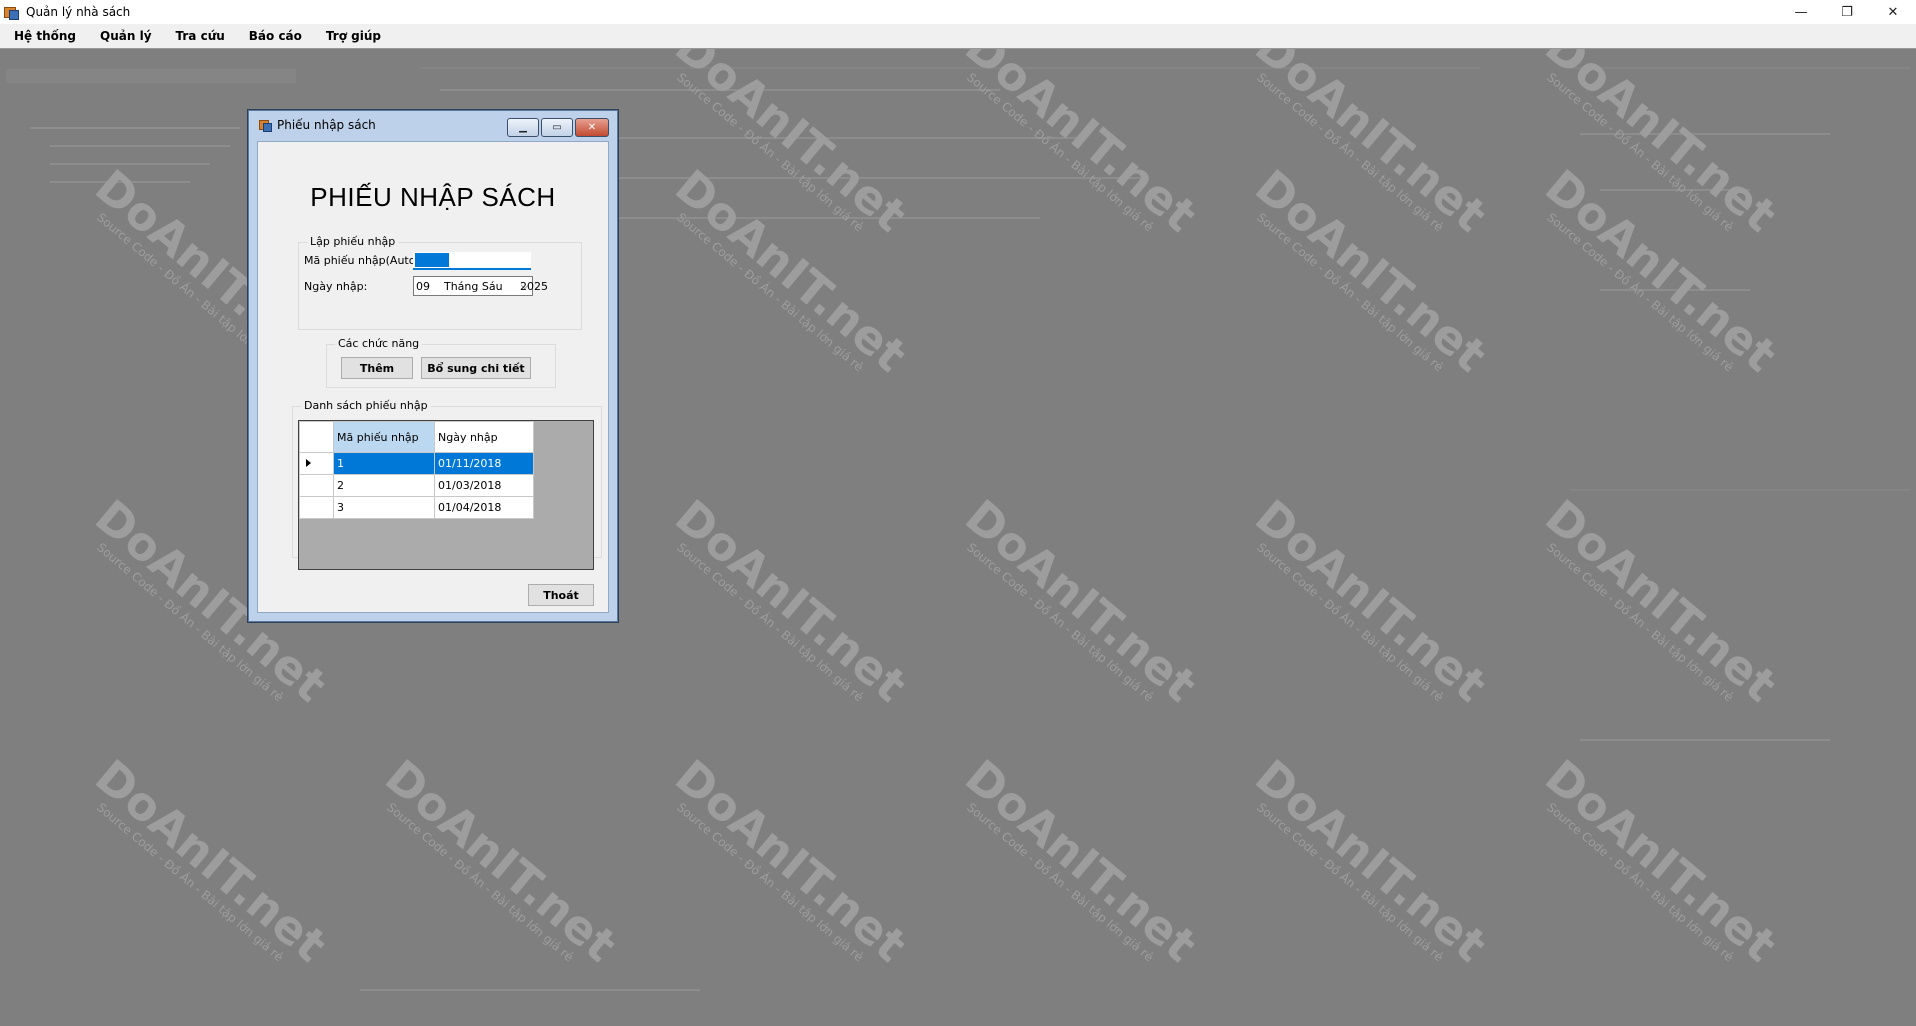 The image size is (1916, 1026). I want to click on menu-report: Báo cáo, so click(273, 36).